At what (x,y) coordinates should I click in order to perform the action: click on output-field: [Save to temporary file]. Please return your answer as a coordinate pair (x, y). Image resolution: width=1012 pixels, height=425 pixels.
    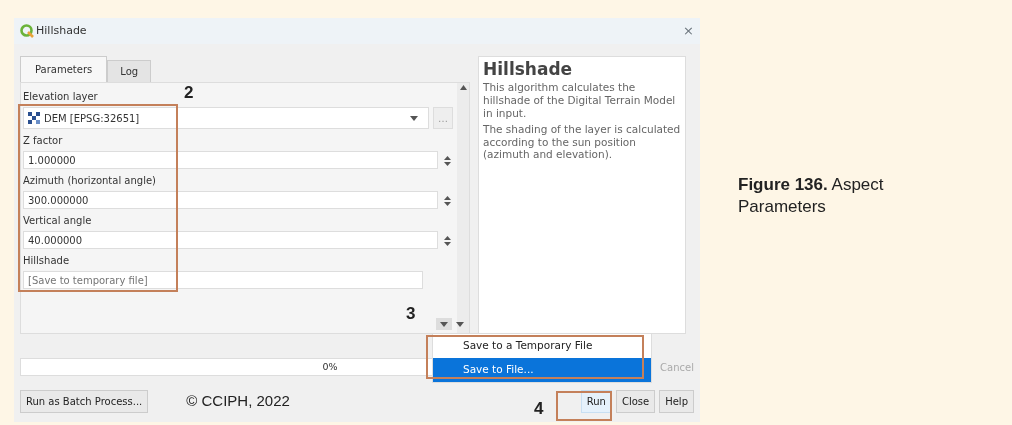
    Looking at the image, I should click on (223, 280).